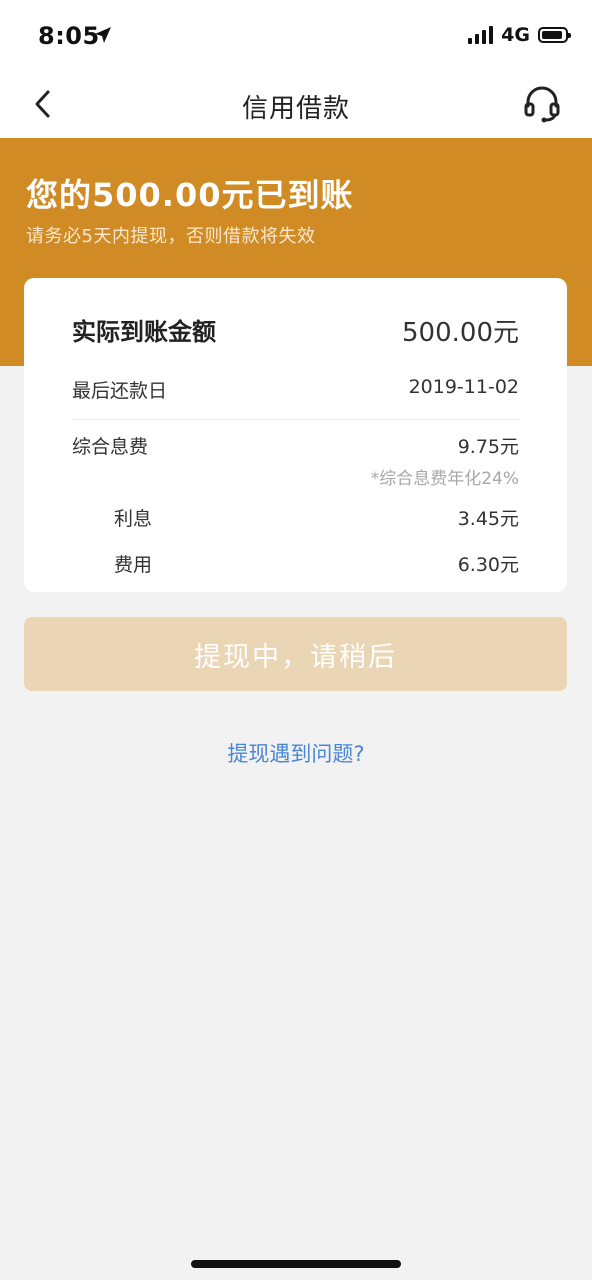 This screenshot has height=1280, width=592. I want to click on interest-label: 利息, so click(133, 519).